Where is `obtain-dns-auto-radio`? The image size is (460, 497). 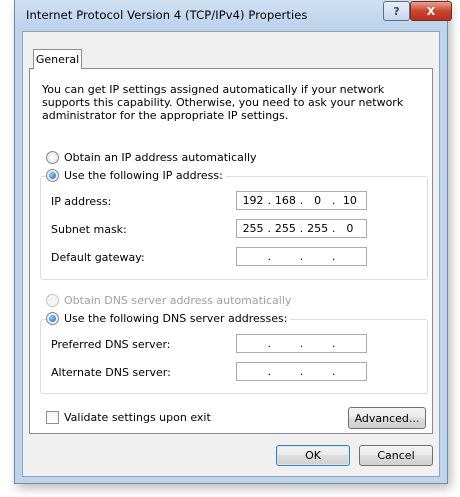 obtain-dns-auto-radio is located at coordinates (52, 300).